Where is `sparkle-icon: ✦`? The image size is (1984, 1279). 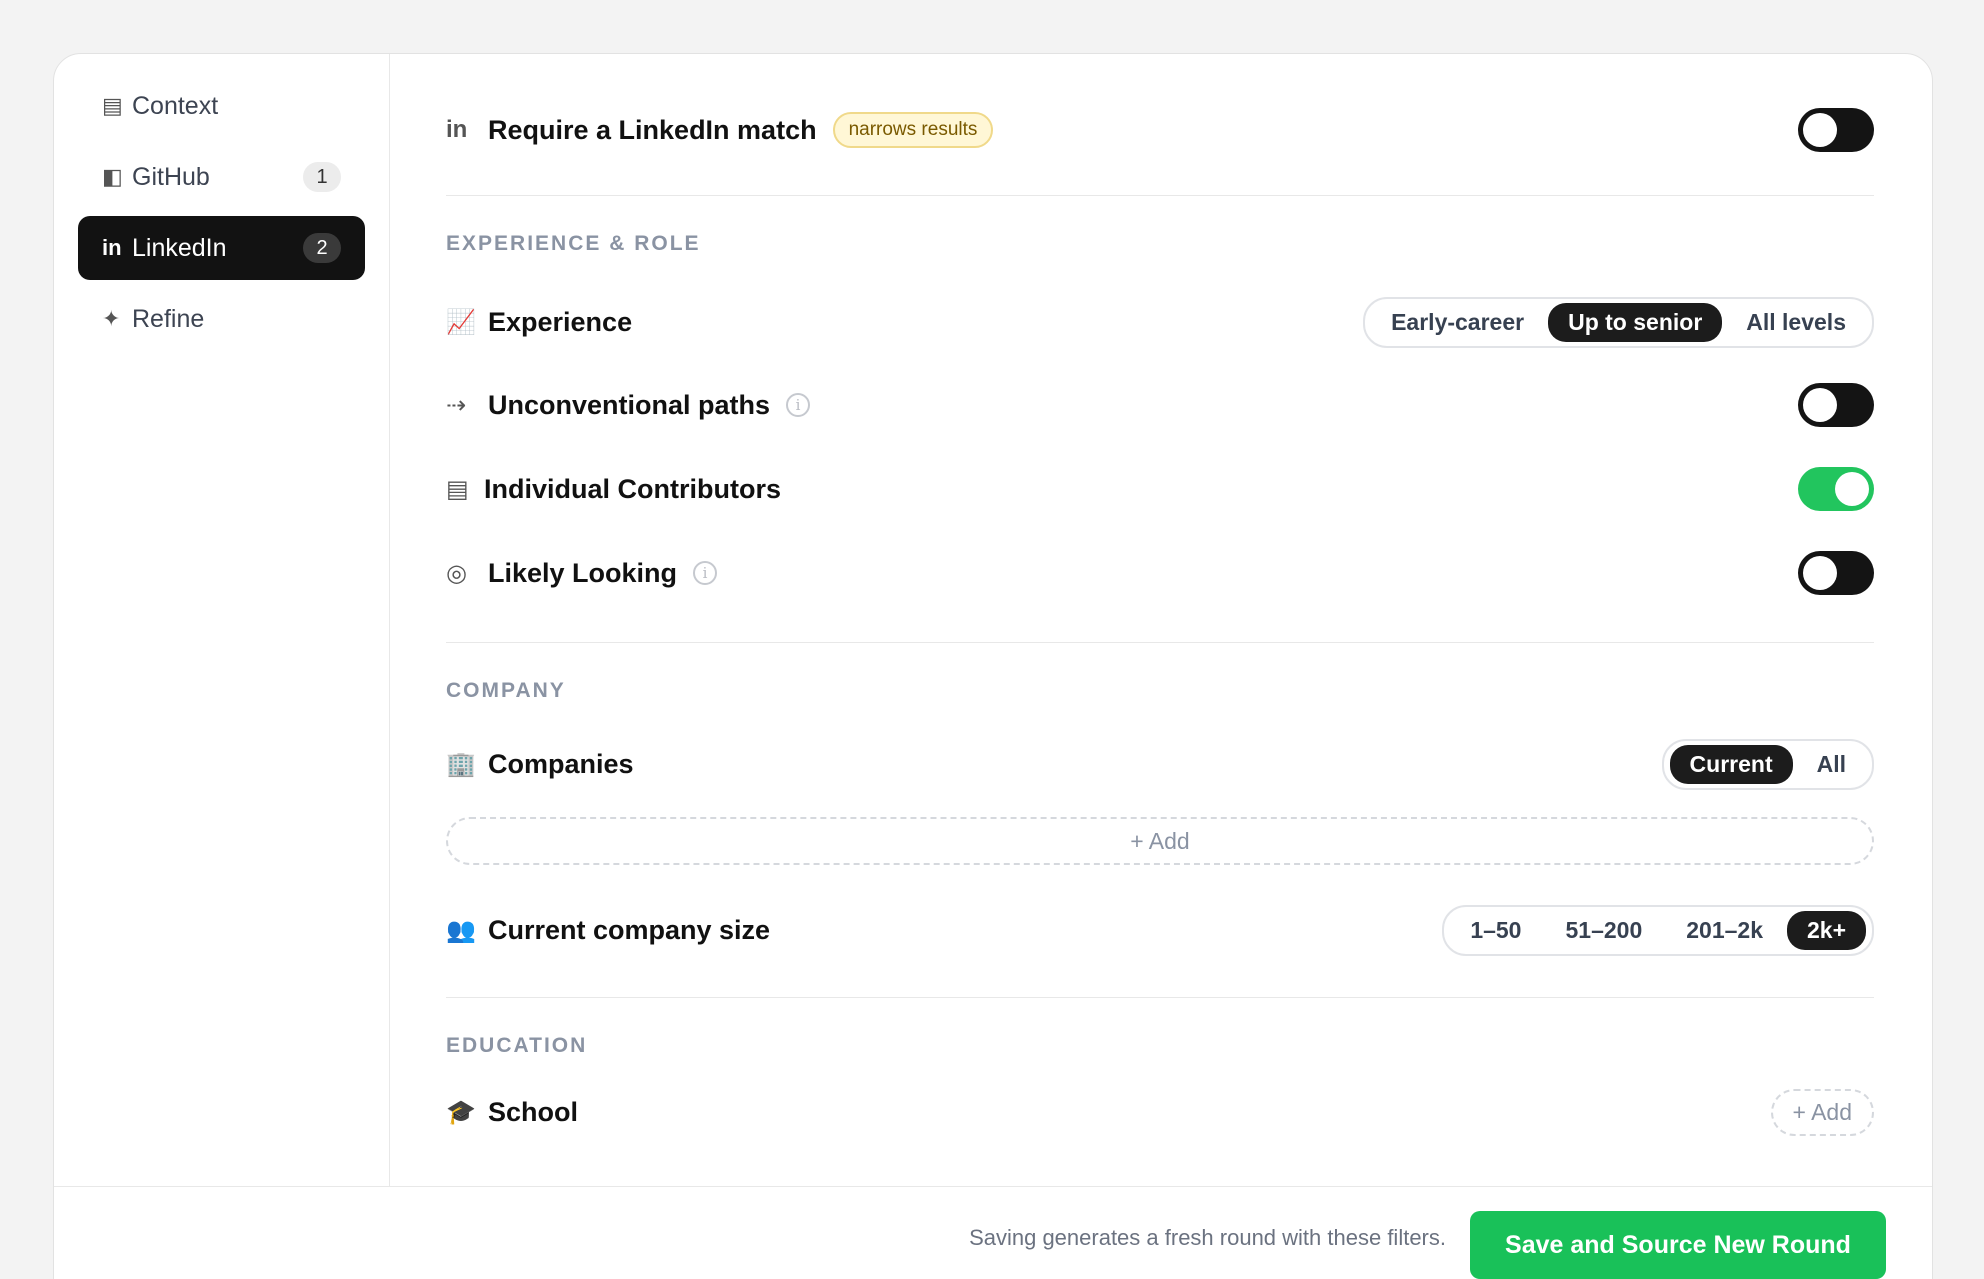 sparkle-icon: ✦ is located at coordinates (111, 318).